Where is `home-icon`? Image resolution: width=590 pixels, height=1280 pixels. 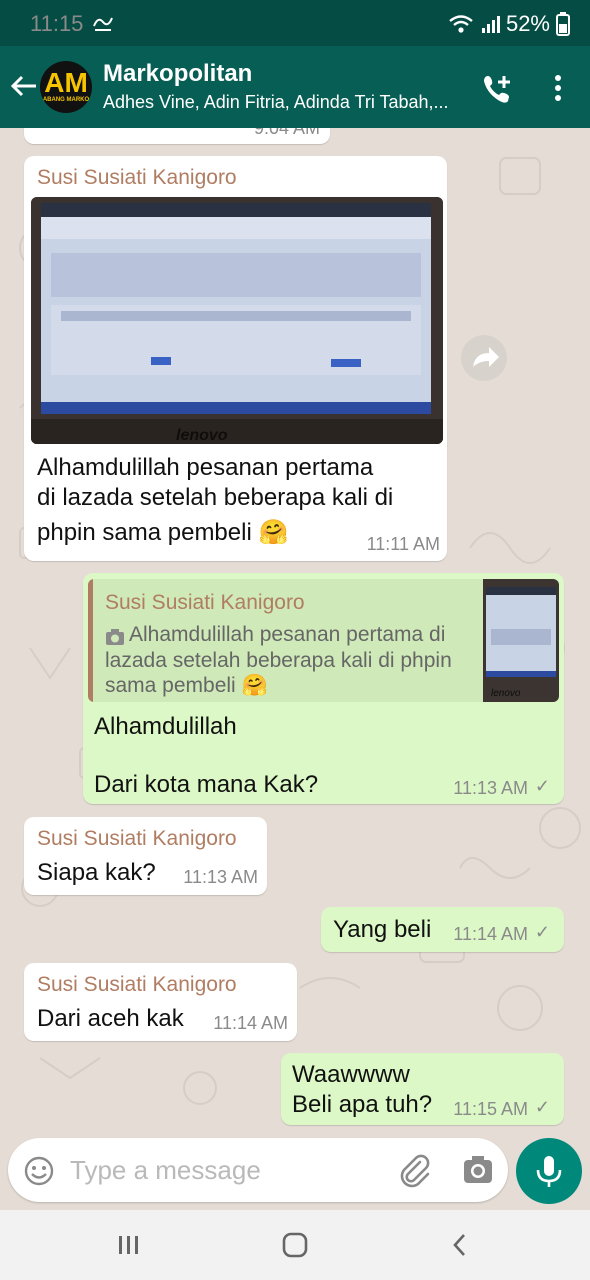
home-icon is located at coordinates (295, 1245).